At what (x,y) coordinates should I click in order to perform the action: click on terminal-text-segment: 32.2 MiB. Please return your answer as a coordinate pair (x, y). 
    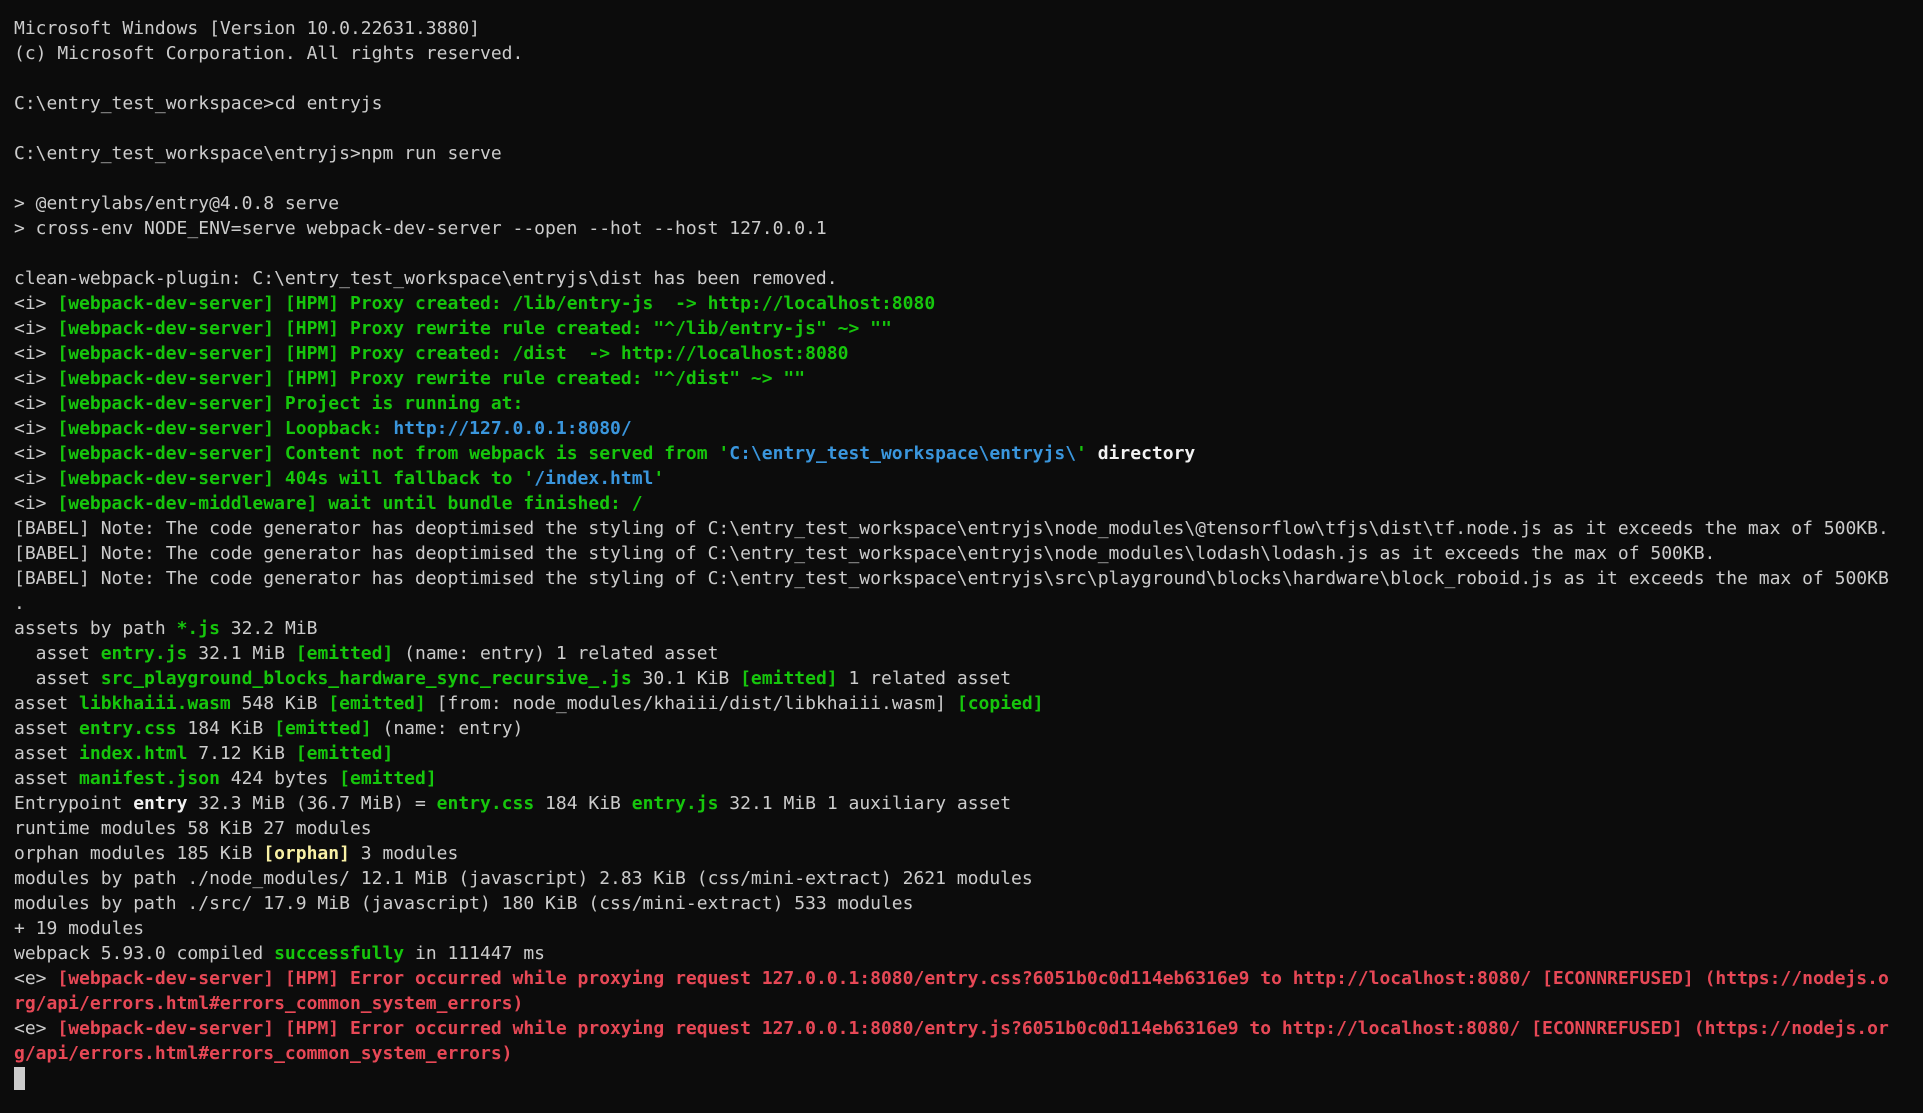
    Looking at the image, I should click on (268, 628).